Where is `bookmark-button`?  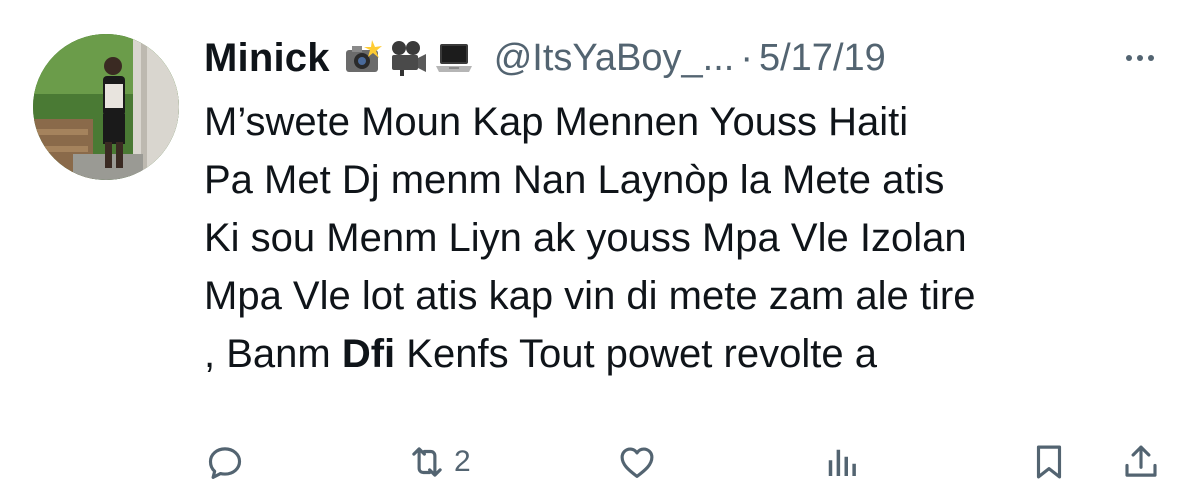
bookmark-button is located at coordinates (1049, 462).